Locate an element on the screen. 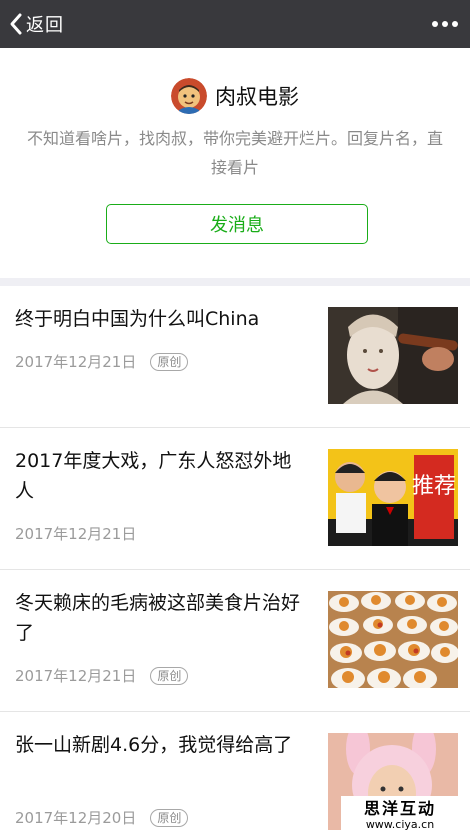 The height and width of the screenshot is (837, 470). article-meta: 2017年12月21日 is located at coordinates (75, 533).